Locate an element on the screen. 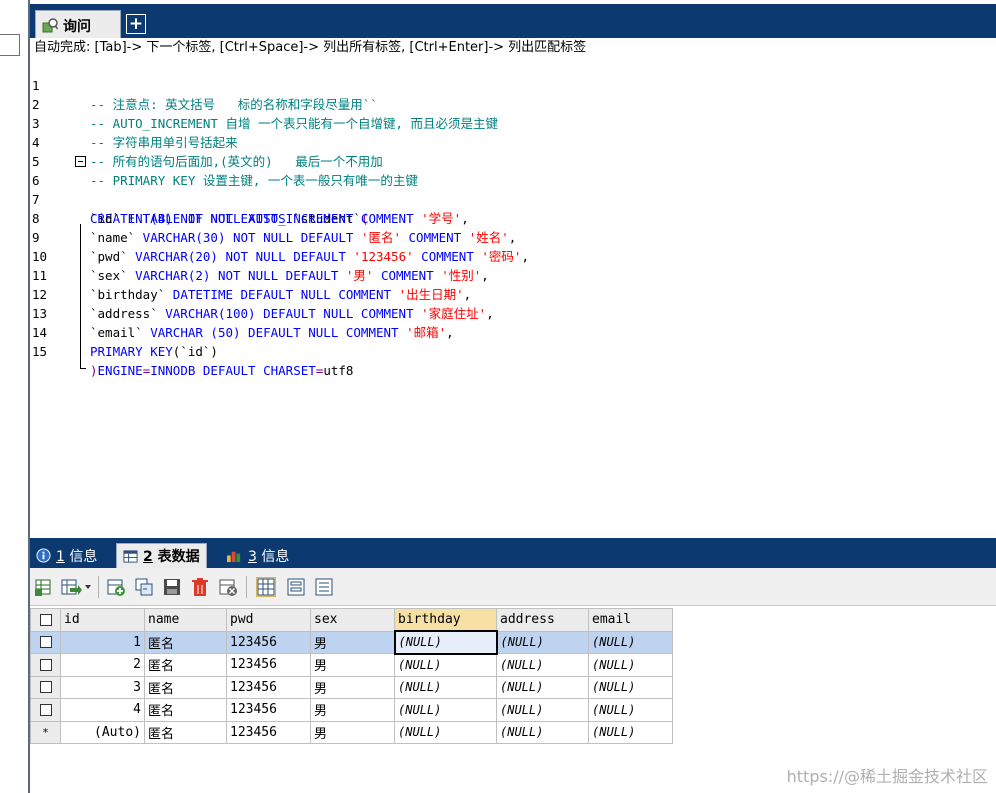 The width and height of the screenshot is (996, 793). table-row: 4 匿名 123456 男 (NULL) (NULL) (NULL) is located at coordinates (351, 710).